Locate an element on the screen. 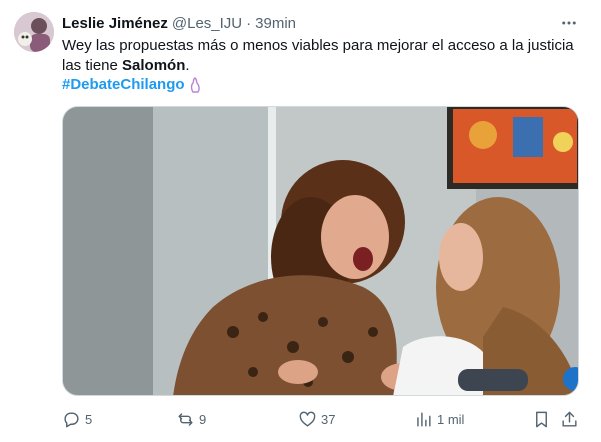  reply-button: 5 is located at coordinates (77, 419).